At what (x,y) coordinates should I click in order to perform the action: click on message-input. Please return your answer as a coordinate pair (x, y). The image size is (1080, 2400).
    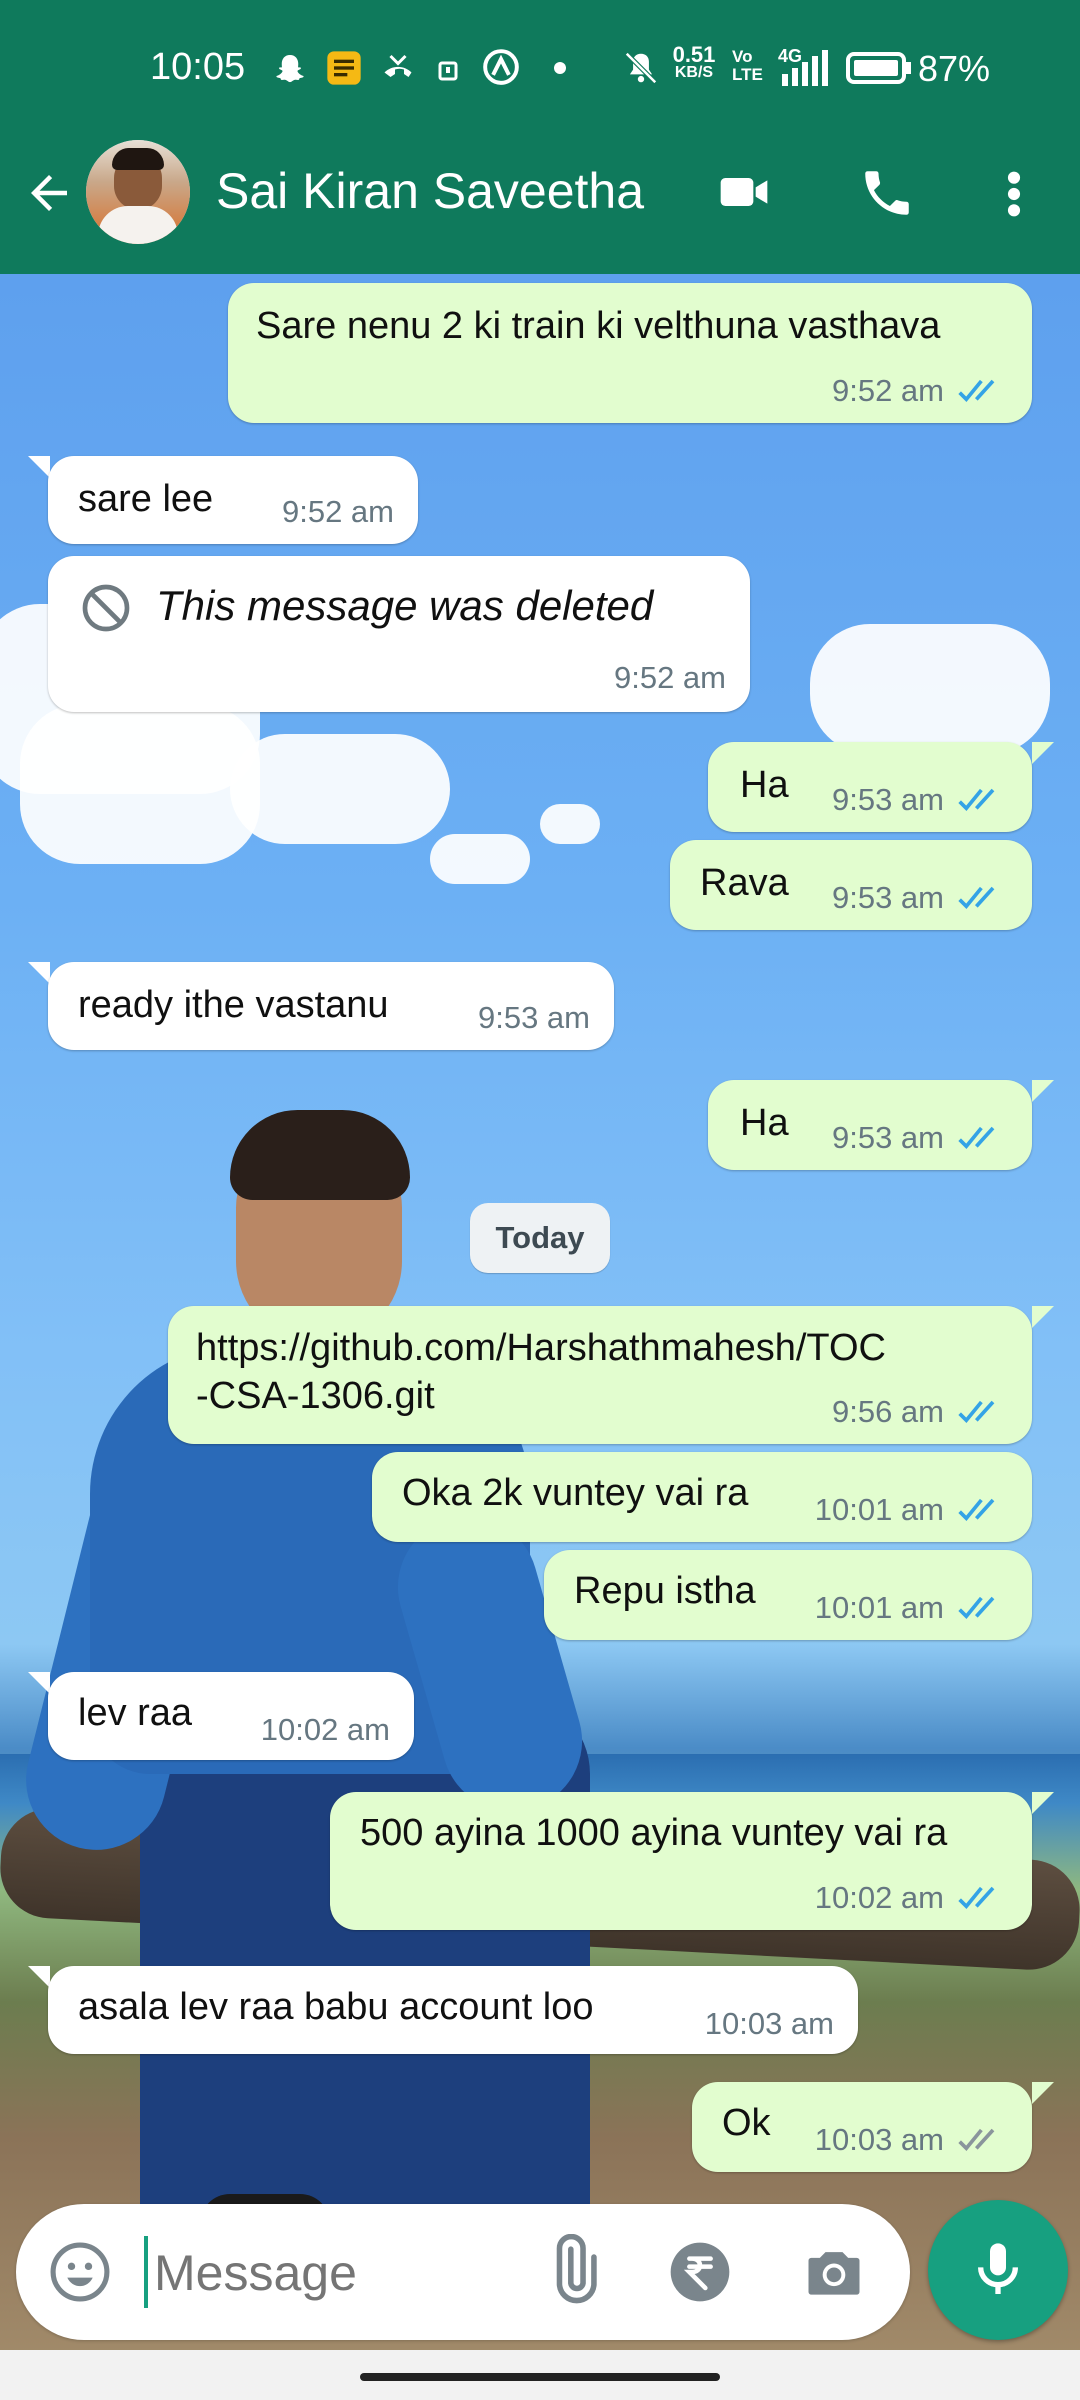
    Looking at the image, I should click on (334, 2273).